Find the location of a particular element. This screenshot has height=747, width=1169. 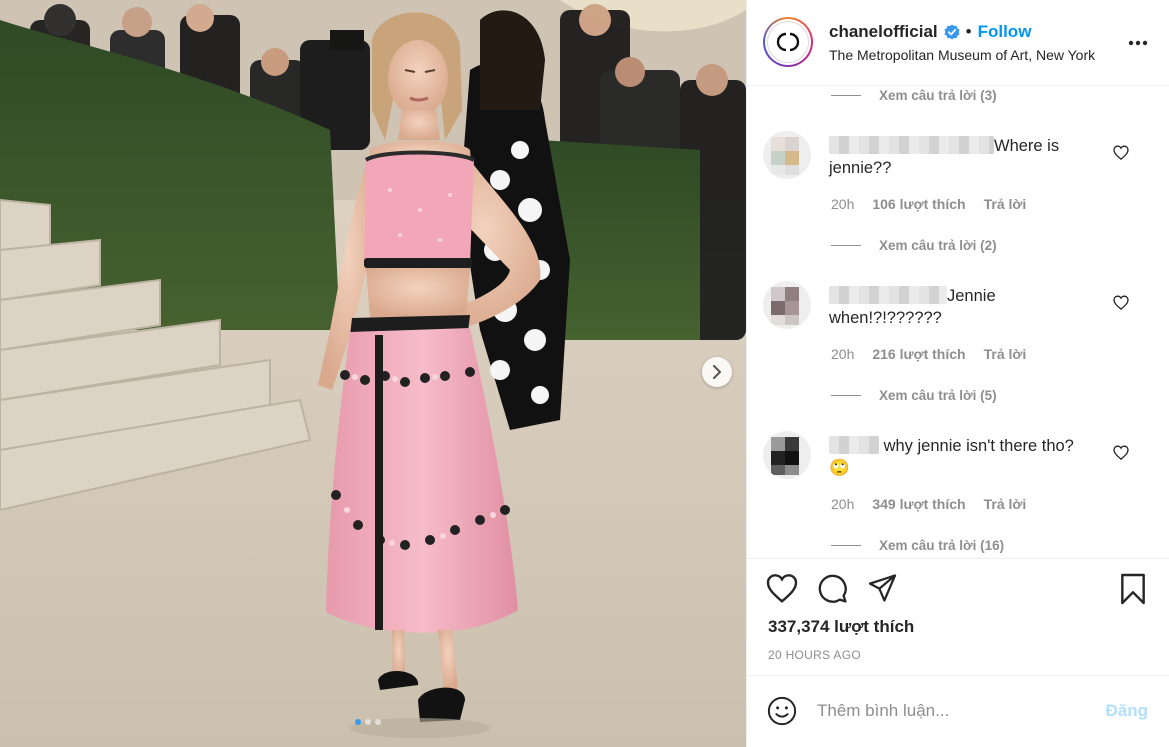

view-replies-button: Xem câu trả lời (3) is located at coordinates (914, 95).